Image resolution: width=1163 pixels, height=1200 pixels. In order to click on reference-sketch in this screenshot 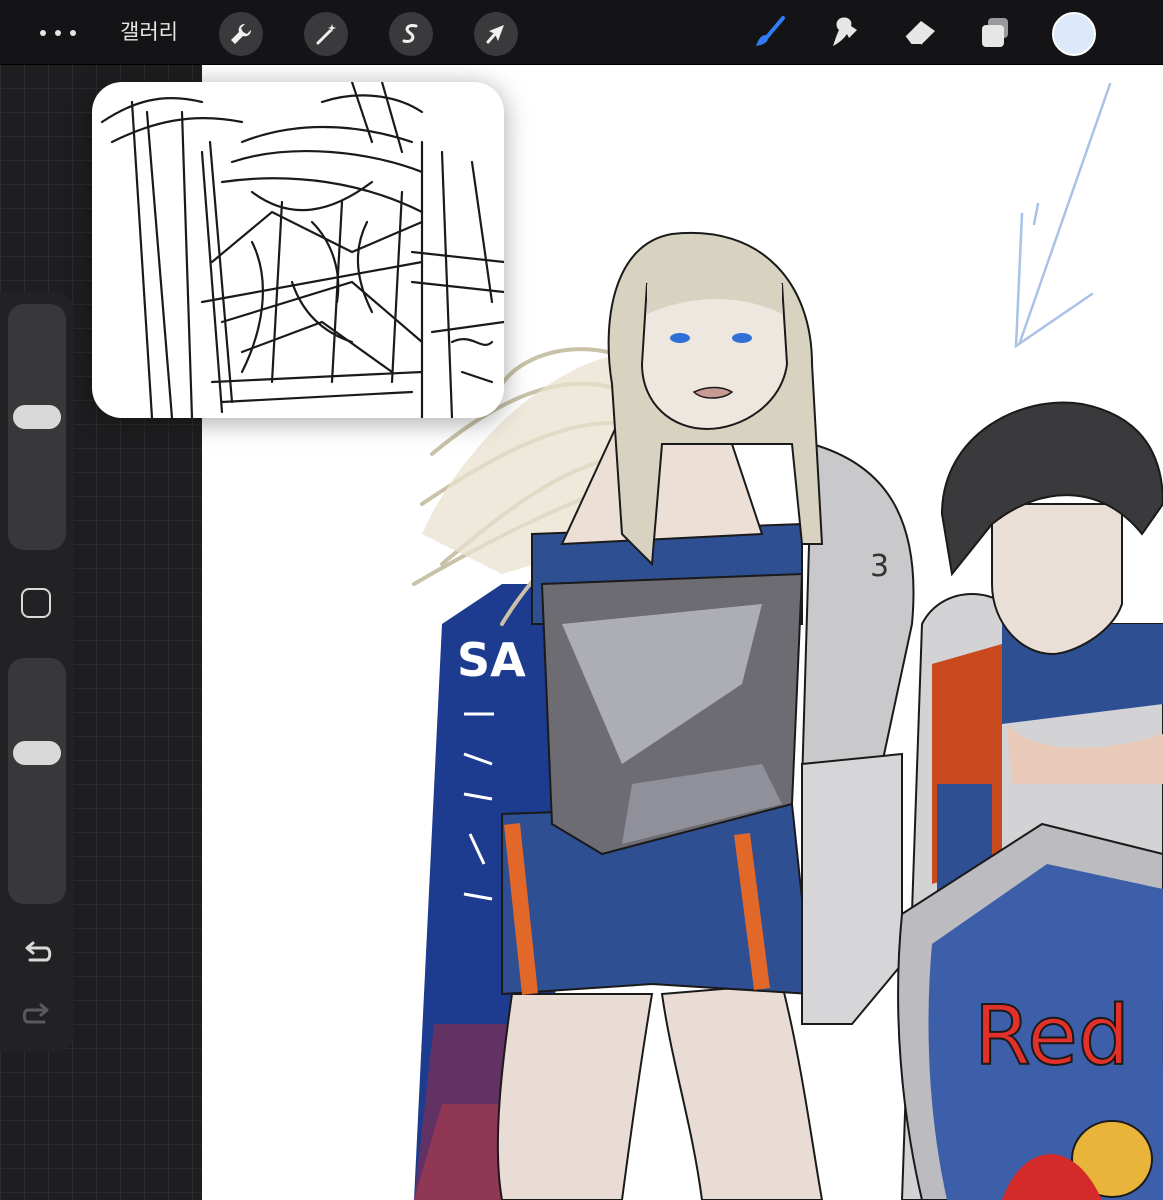, I will do `click(302, 250)`.